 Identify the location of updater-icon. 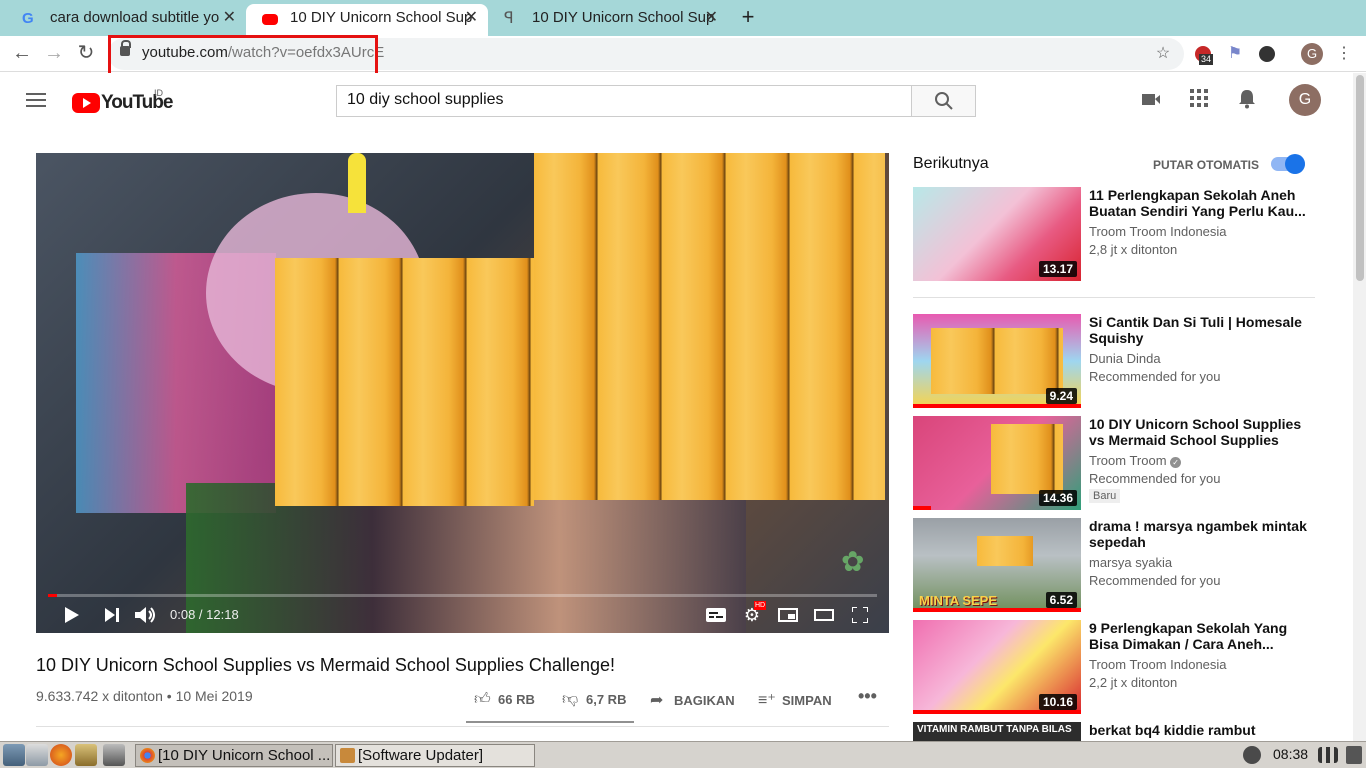
(347, 755).